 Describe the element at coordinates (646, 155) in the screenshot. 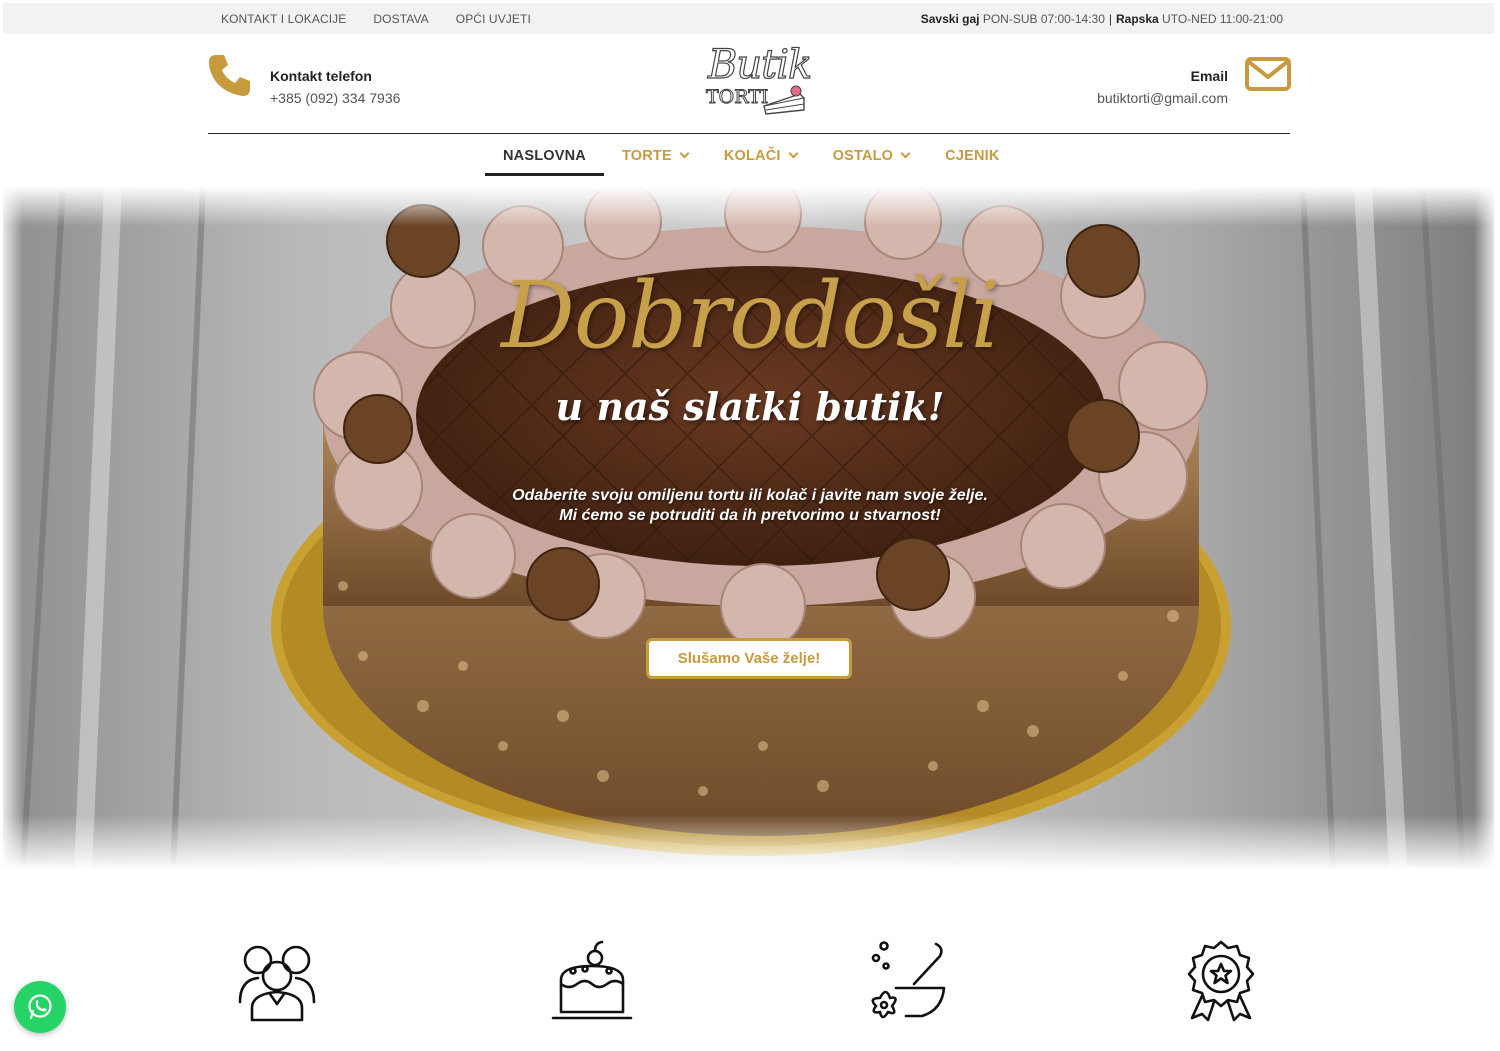

I see `nav-label: TORTE` at that location.